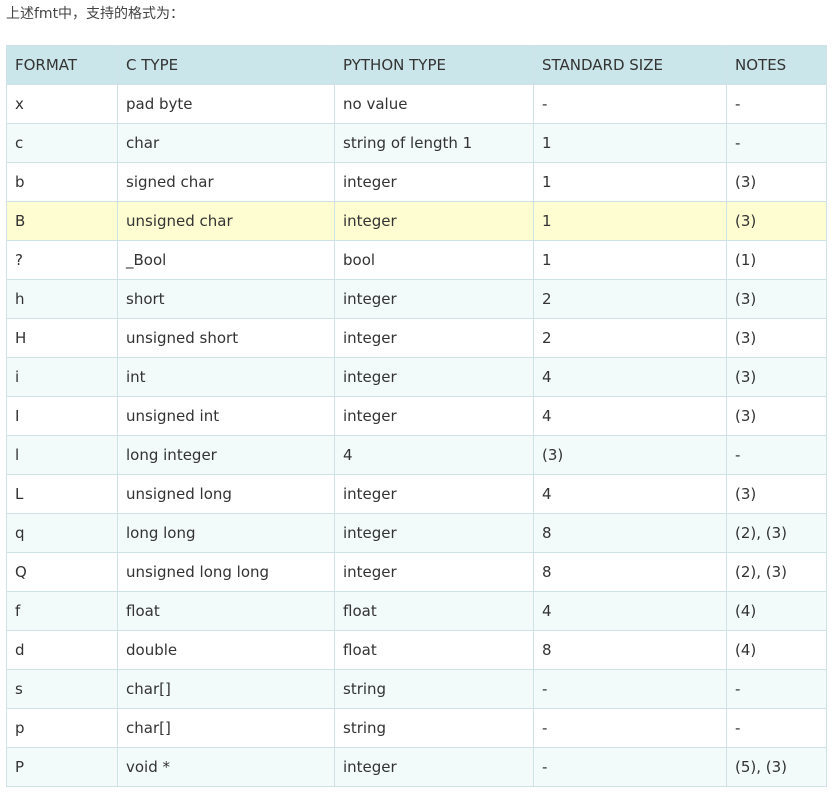  I want to click on table-row: d double float 8 (4), so click(416, 650).